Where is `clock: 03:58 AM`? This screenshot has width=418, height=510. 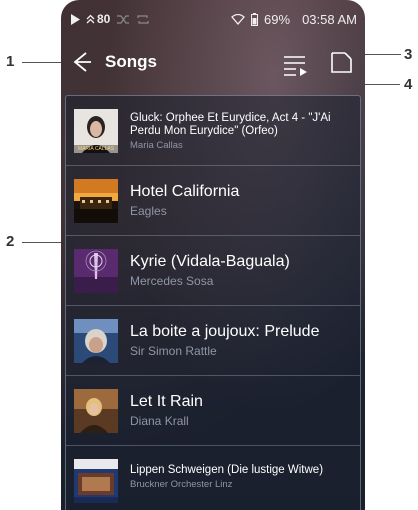 clock: 03:58 AM is located at coordinates (329, 19).